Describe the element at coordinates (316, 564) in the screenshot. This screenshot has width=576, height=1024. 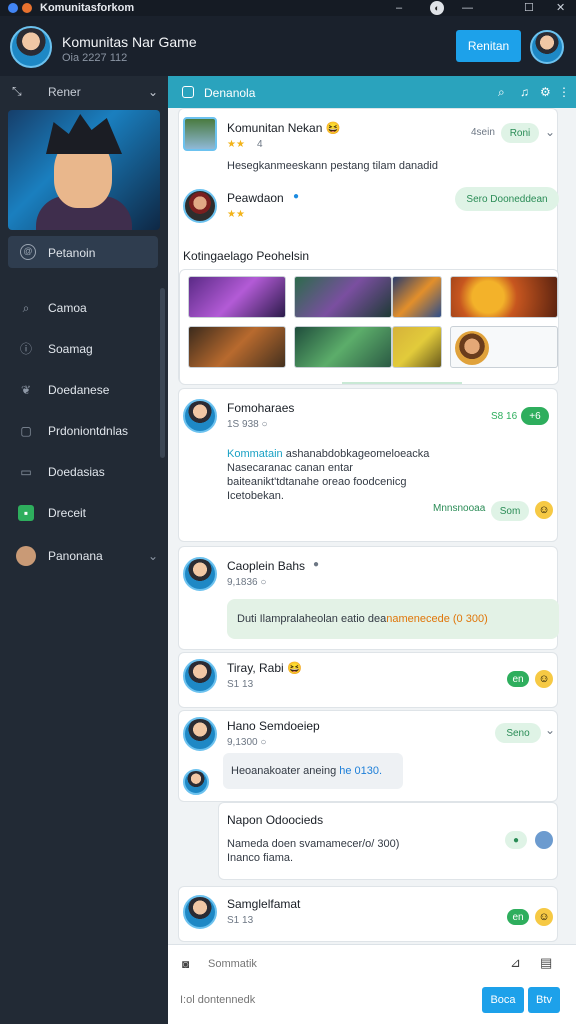
I see `verified-icon: ●` at that location.